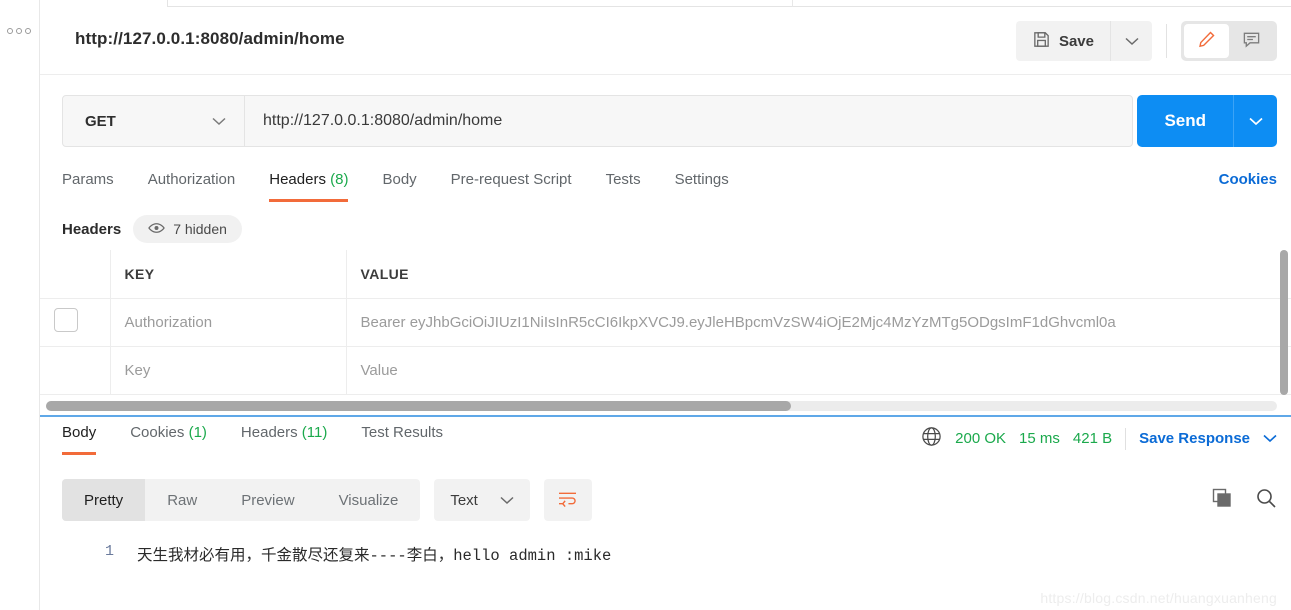 The image size is (1291, 610). Describe the element at coordinates (92, 229) in the screenshot. I see `headers-label: Headers` at that location.